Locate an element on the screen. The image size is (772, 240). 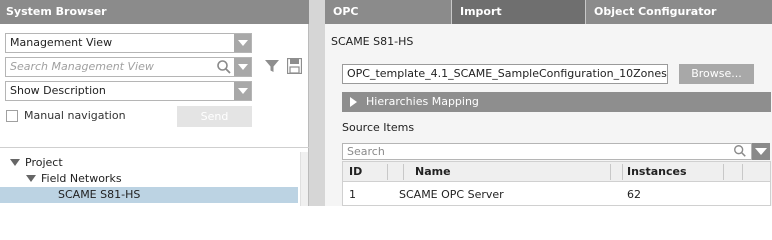
view-select: Management View is located at coordinates (128, 43).